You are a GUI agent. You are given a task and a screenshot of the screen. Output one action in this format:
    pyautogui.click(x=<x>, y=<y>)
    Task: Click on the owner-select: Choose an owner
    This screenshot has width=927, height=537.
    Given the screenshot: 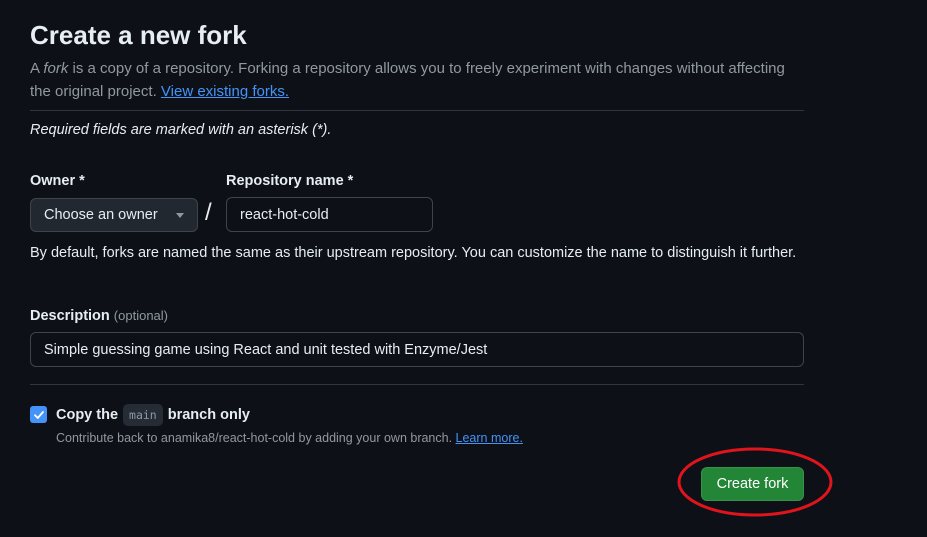 What is the action you would take?
    pyautogui.click(x=114, y=215)
    